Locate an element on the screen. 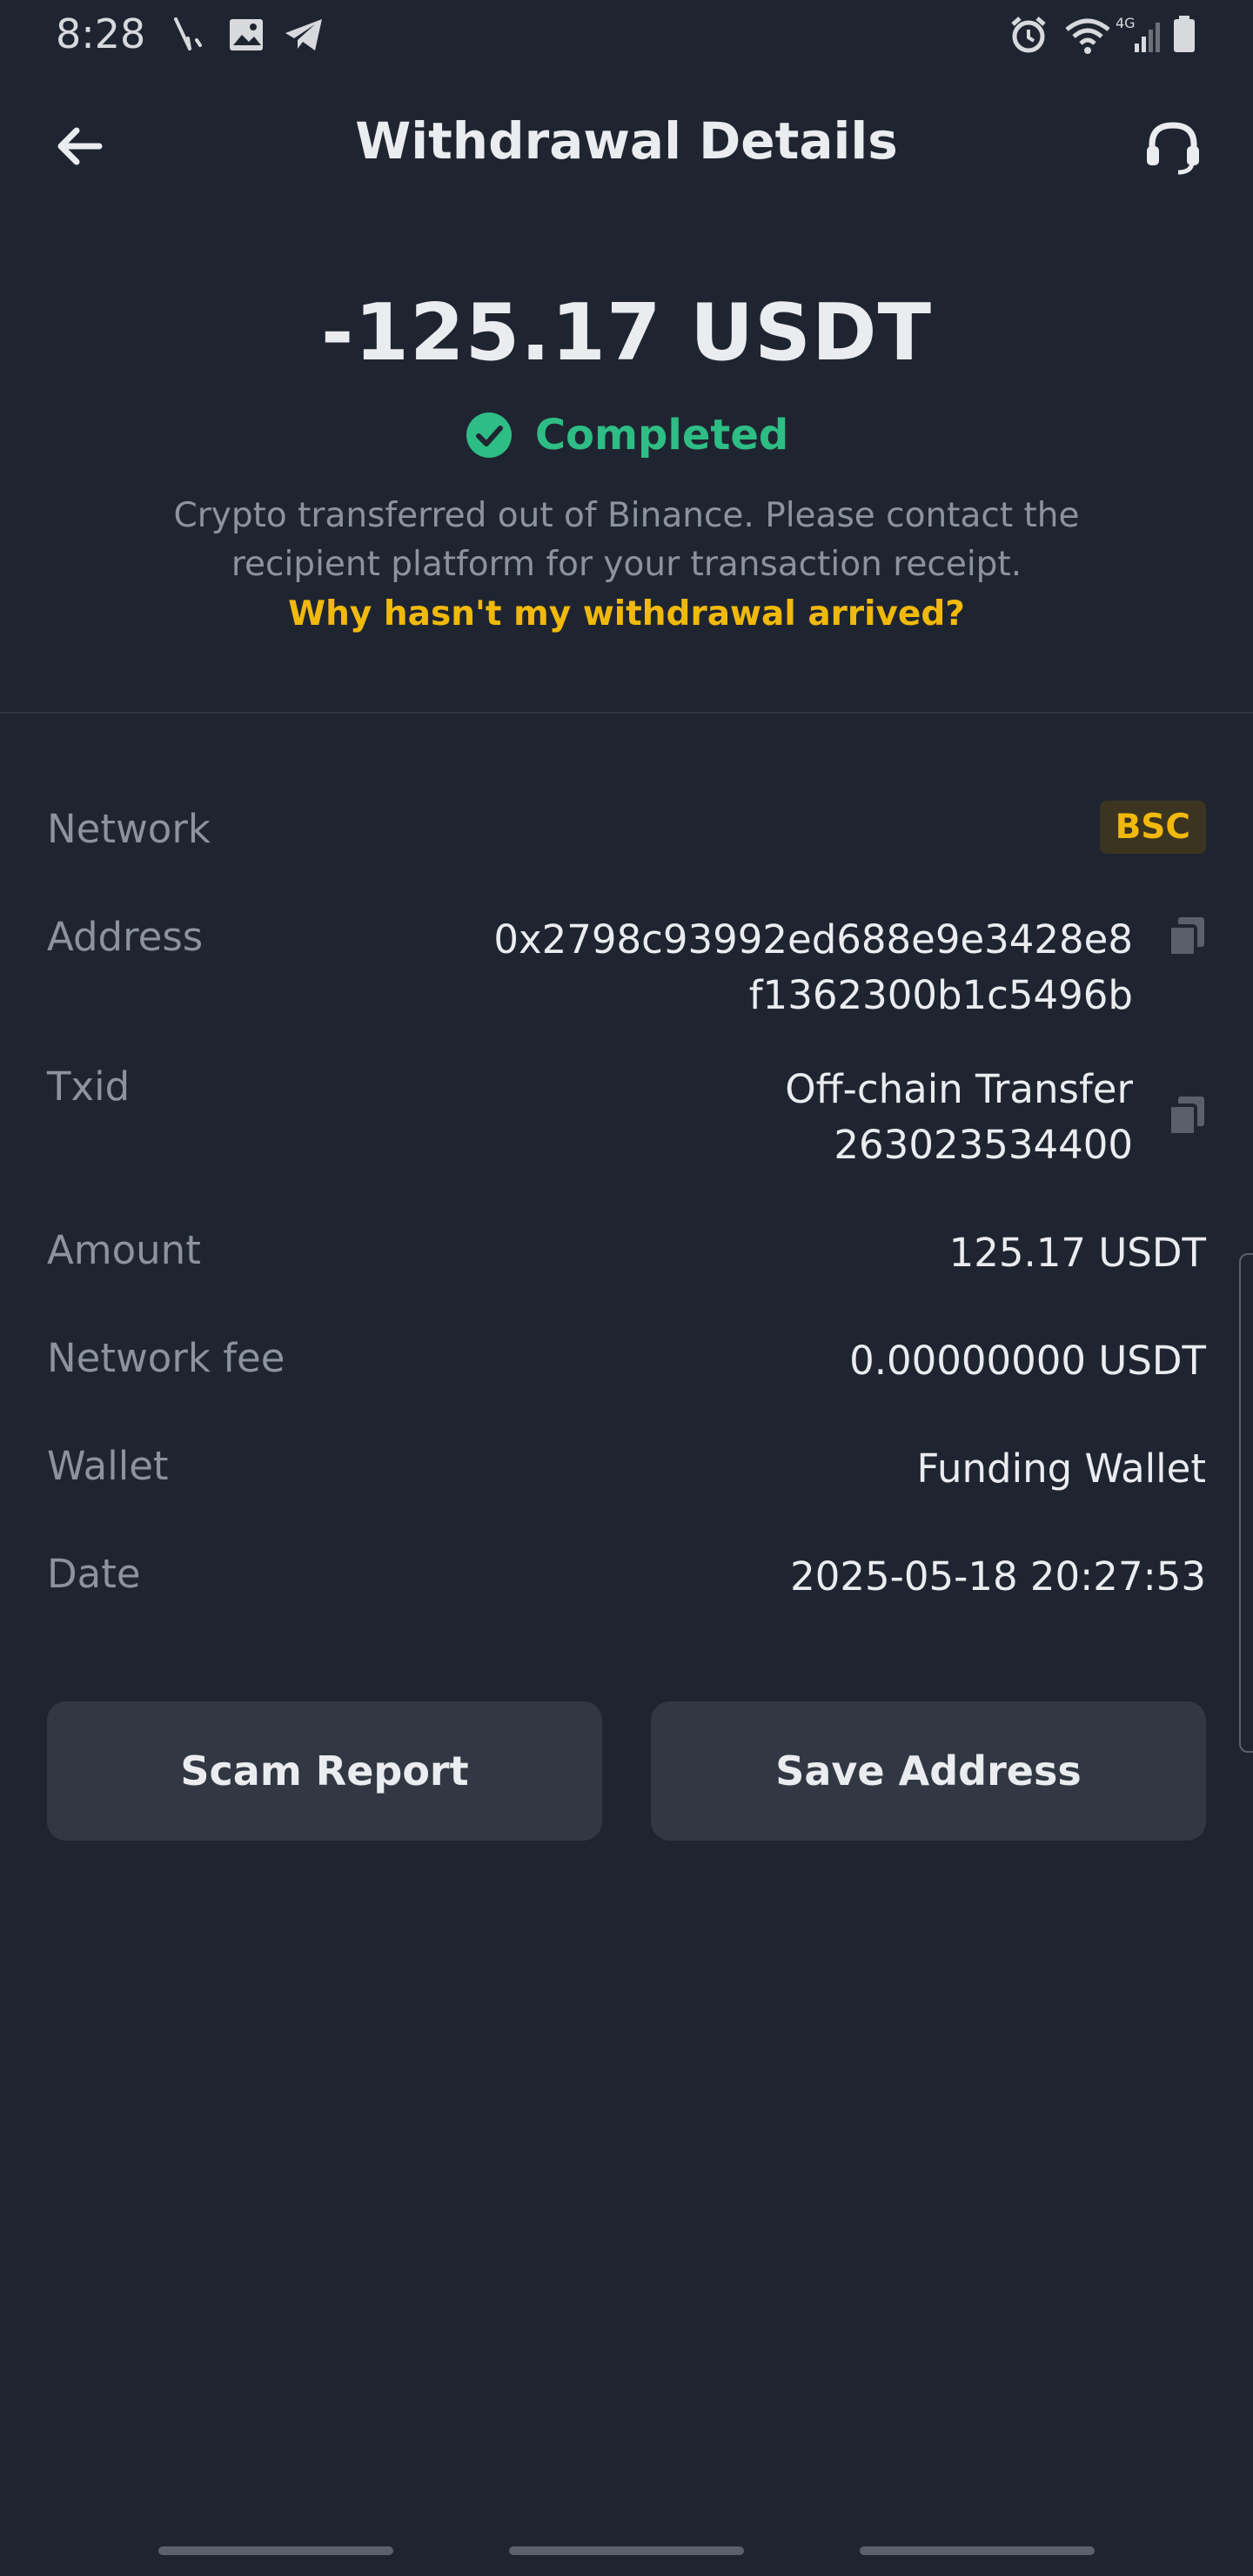 The height and width of the screenshot is (2576, 1253). status-row: Completed is located at coordinates (626, 435).